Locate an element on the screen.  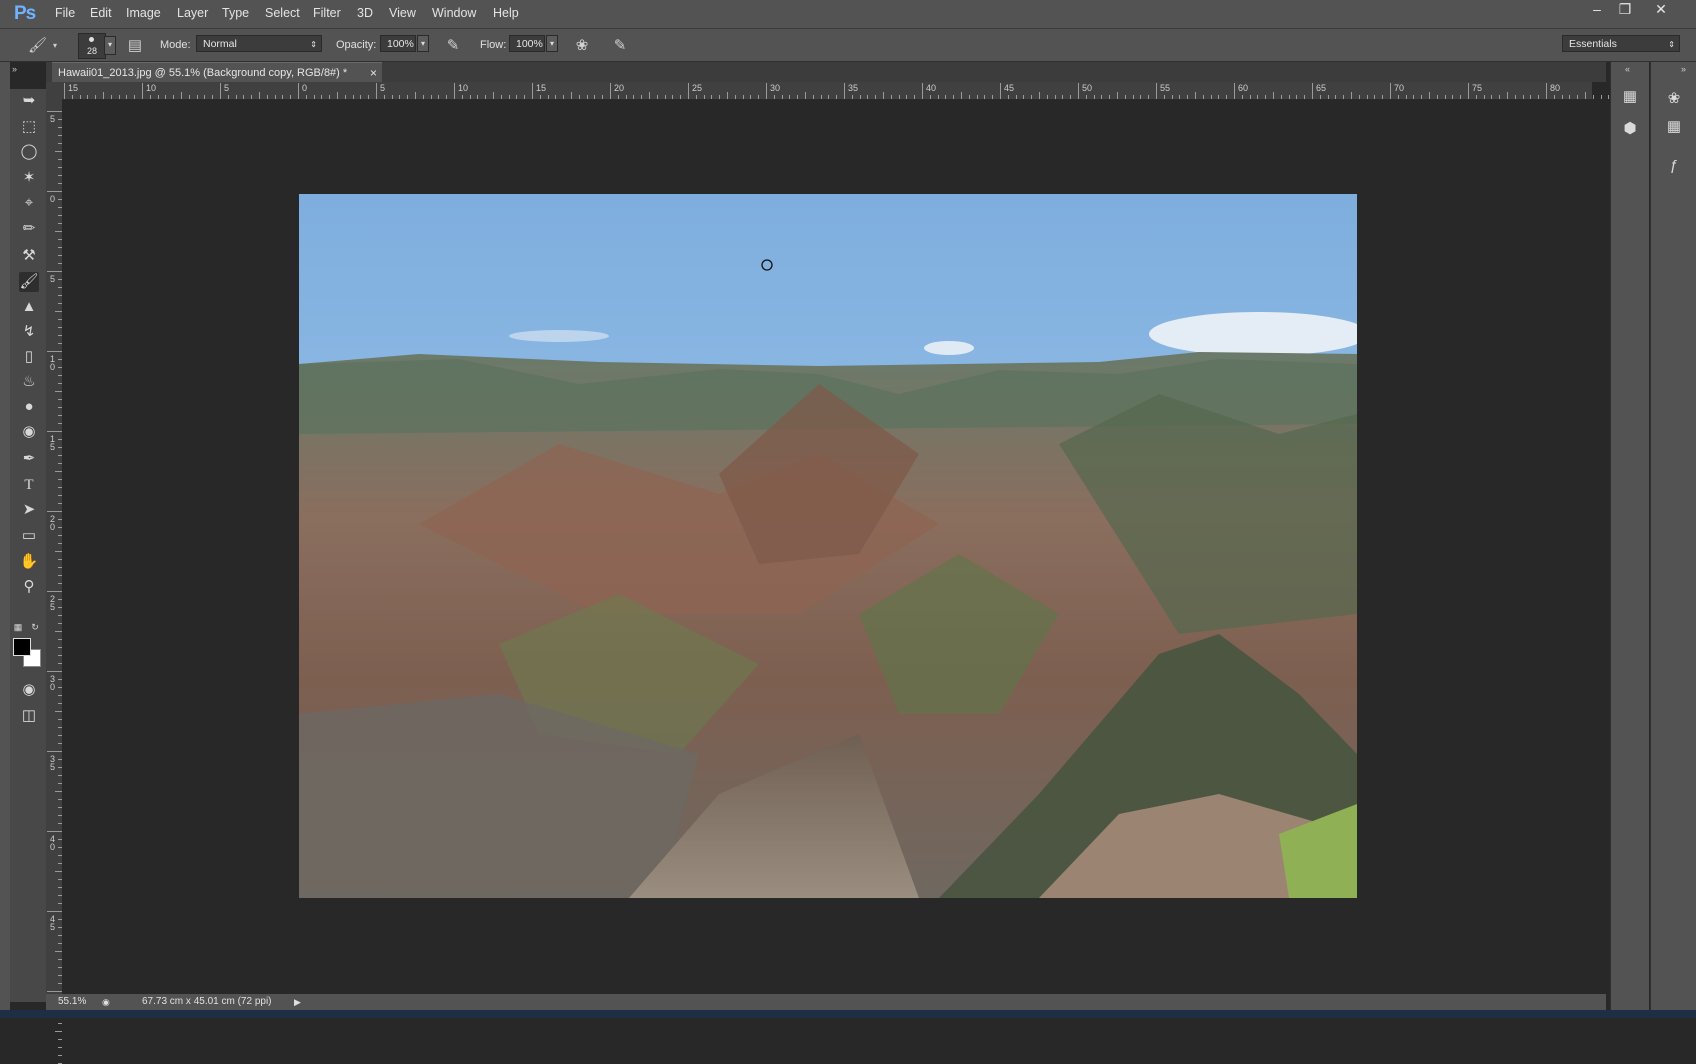
ruler-v-label: 5 is located at coordinates (53, 279).